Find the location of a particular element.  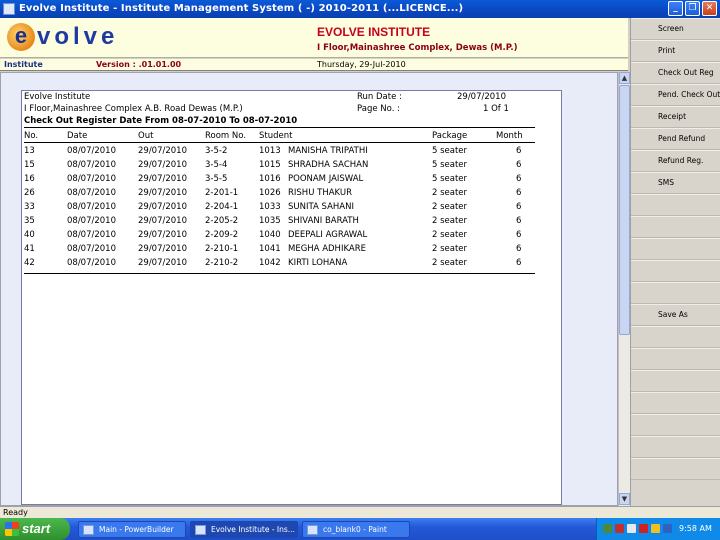

header-rule is located at coordinates (279, 127).